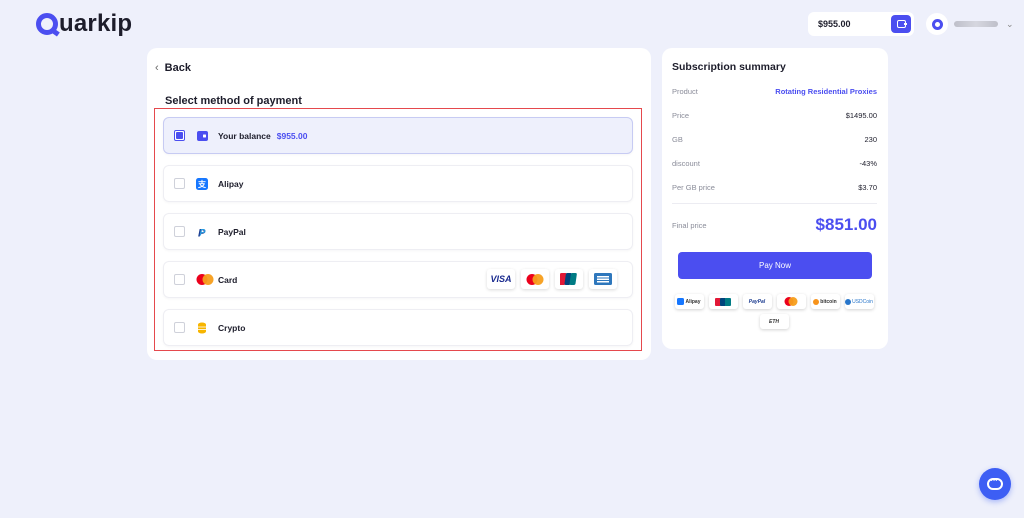 The image size is (1024, 518). I want to click on option-label: Your balance, so click(244, 135).